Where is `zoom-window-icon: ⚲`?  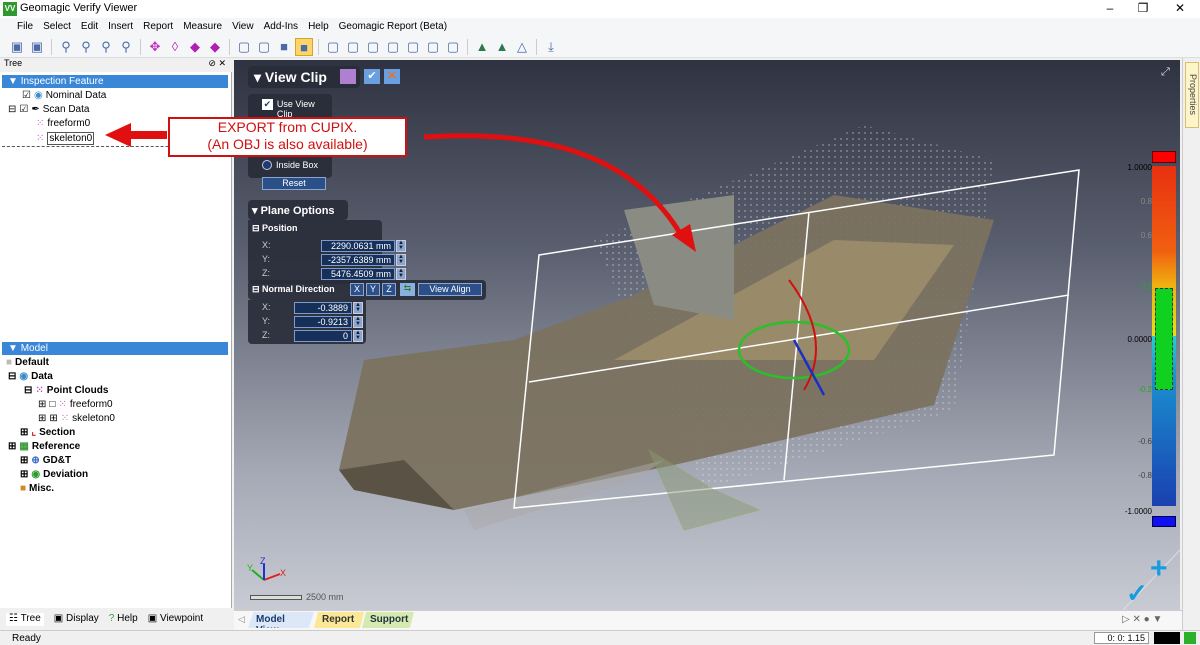 zoom-window-icon: ⚲ is located at coordinates (106, 47).